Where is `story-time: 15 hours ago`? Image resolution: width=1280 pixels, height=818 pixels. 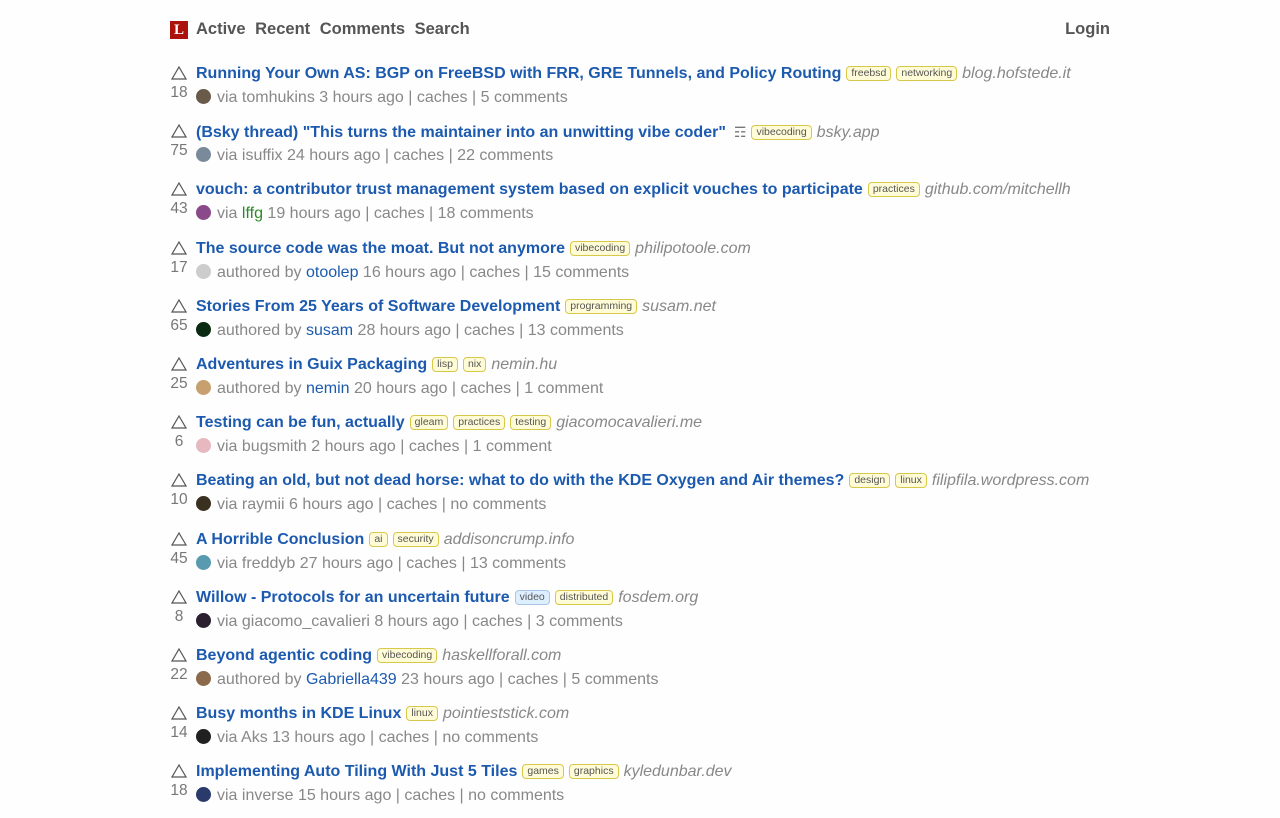
story-time: 15 hours ago is located at coordinates (344, 795).